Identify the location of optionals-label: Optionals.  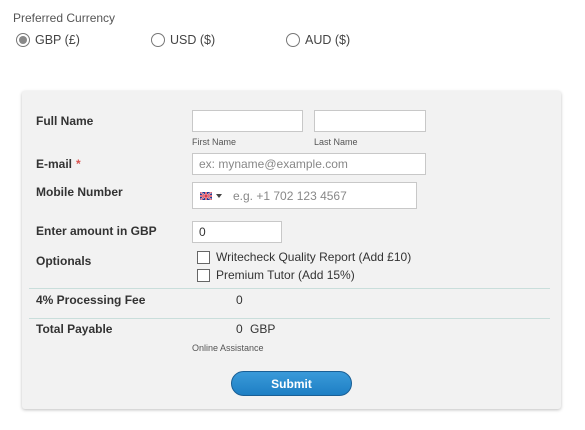
(64, 261).